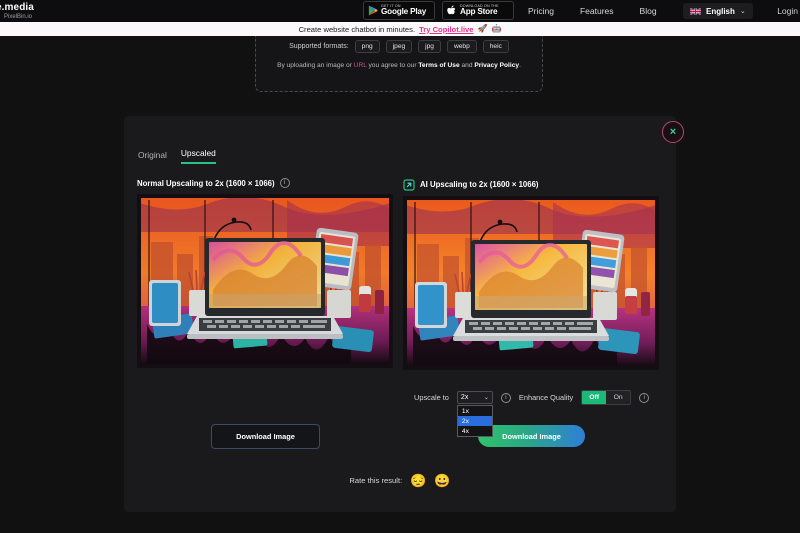  What do you see at coordinates (467, 65) in the screenshot?
I see `terms-and: and` at bounding box center [467, 65].